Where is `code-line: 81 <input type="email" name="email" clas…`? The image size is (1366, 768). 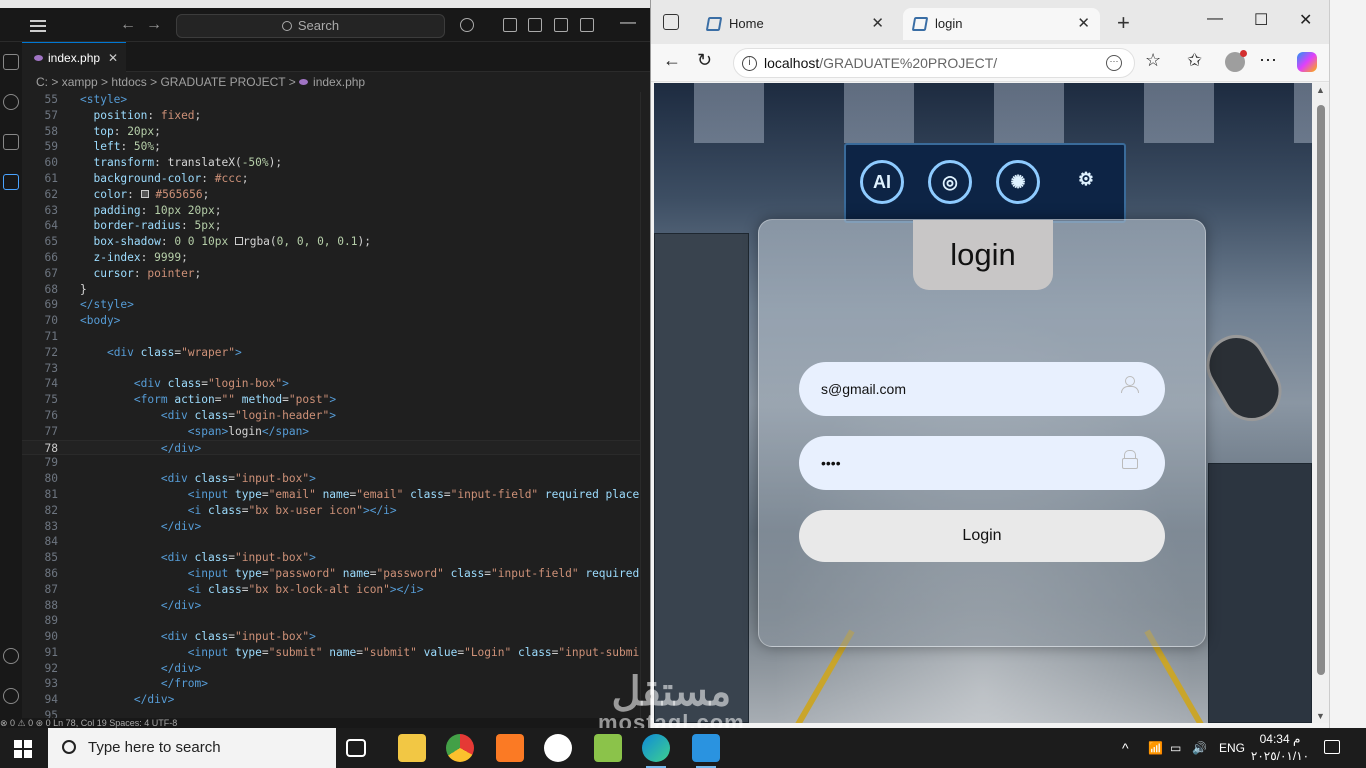 code-line: 81 <input type="email" name="email" clas… is located at coordinates (331, 495).